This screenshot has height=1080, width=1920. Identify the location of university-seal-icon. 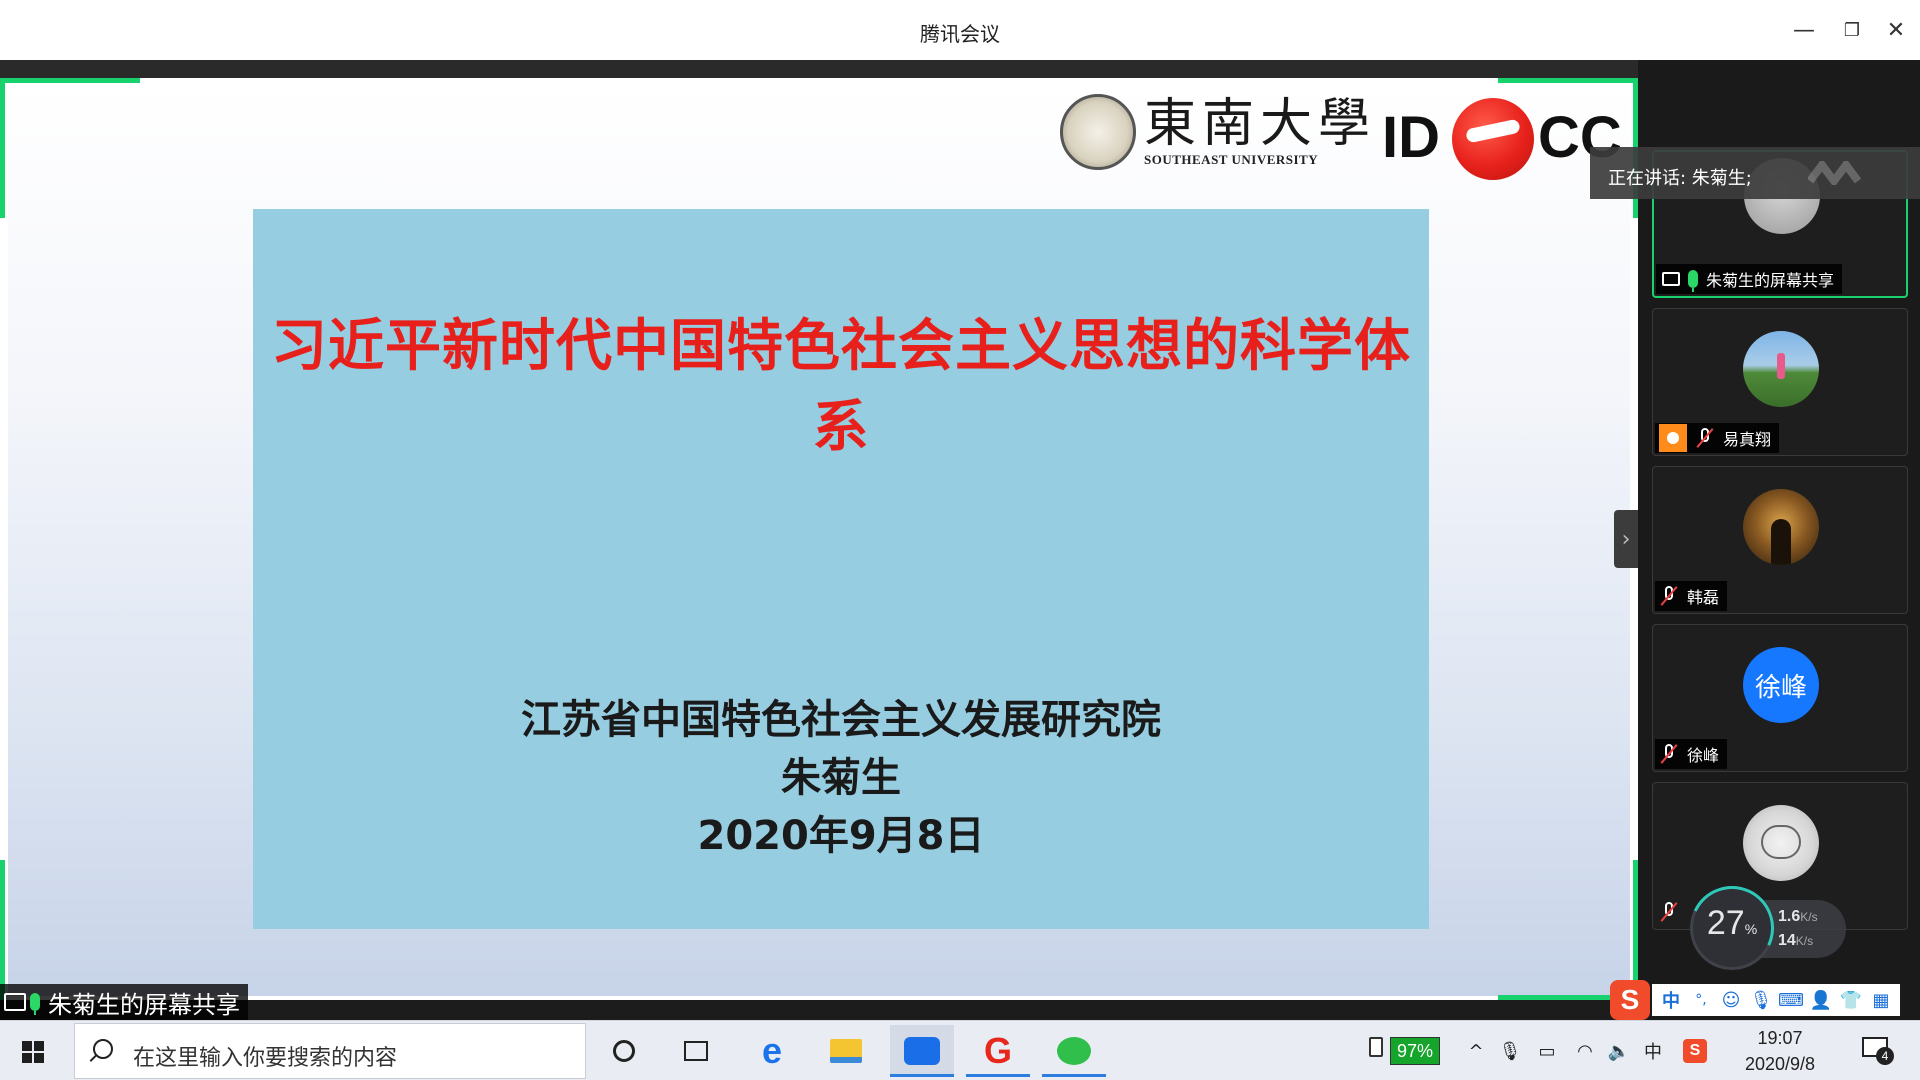
(1098, 132).